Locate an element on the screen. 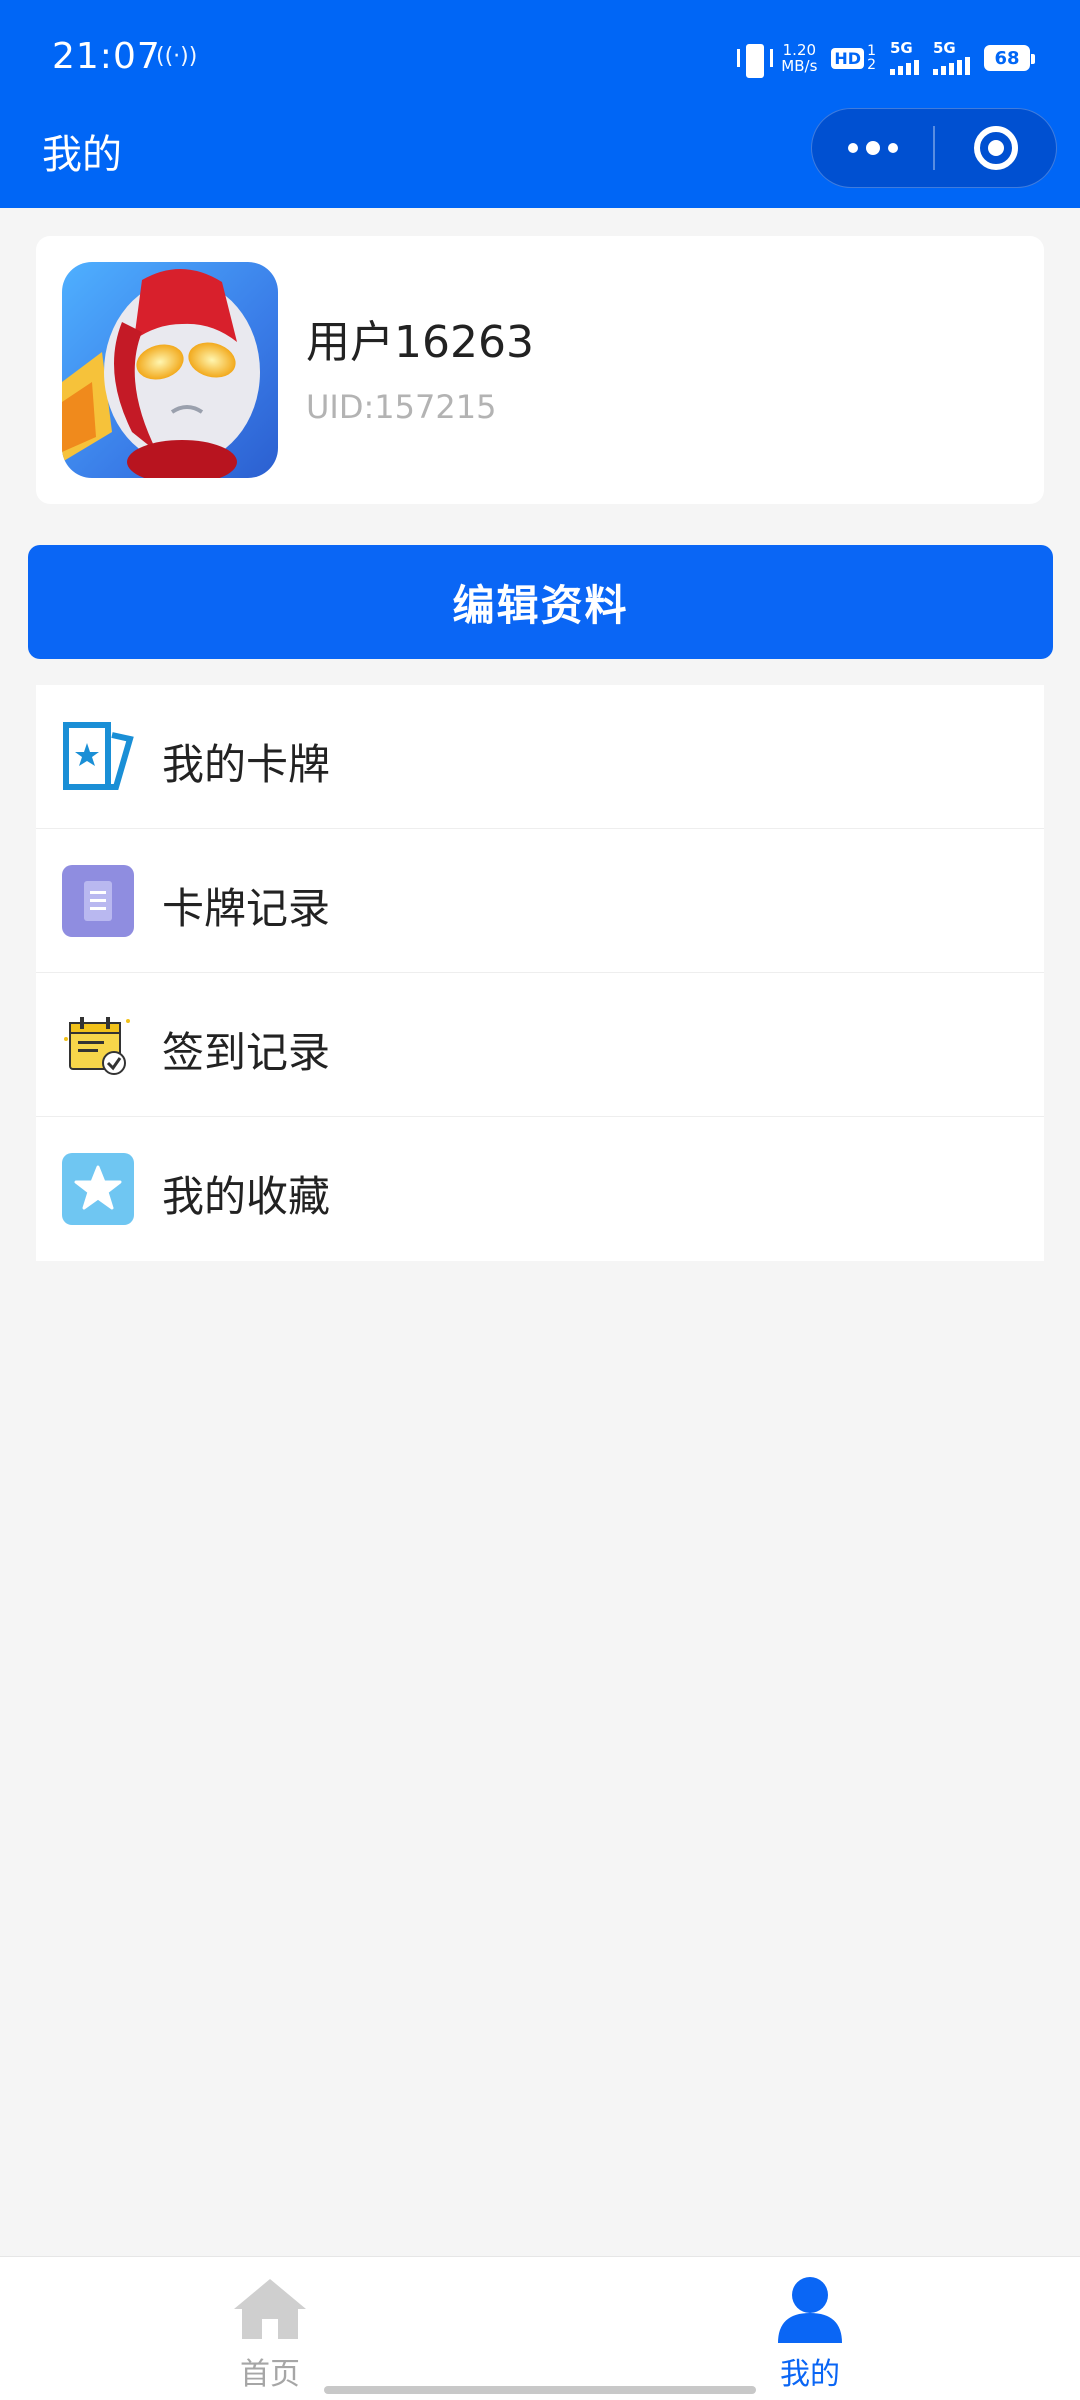 Image resolution: width=1080 pixels, height=2400 pixels. profile-card: 用户16263 UID:157215 is located at coordinates (540, 370).